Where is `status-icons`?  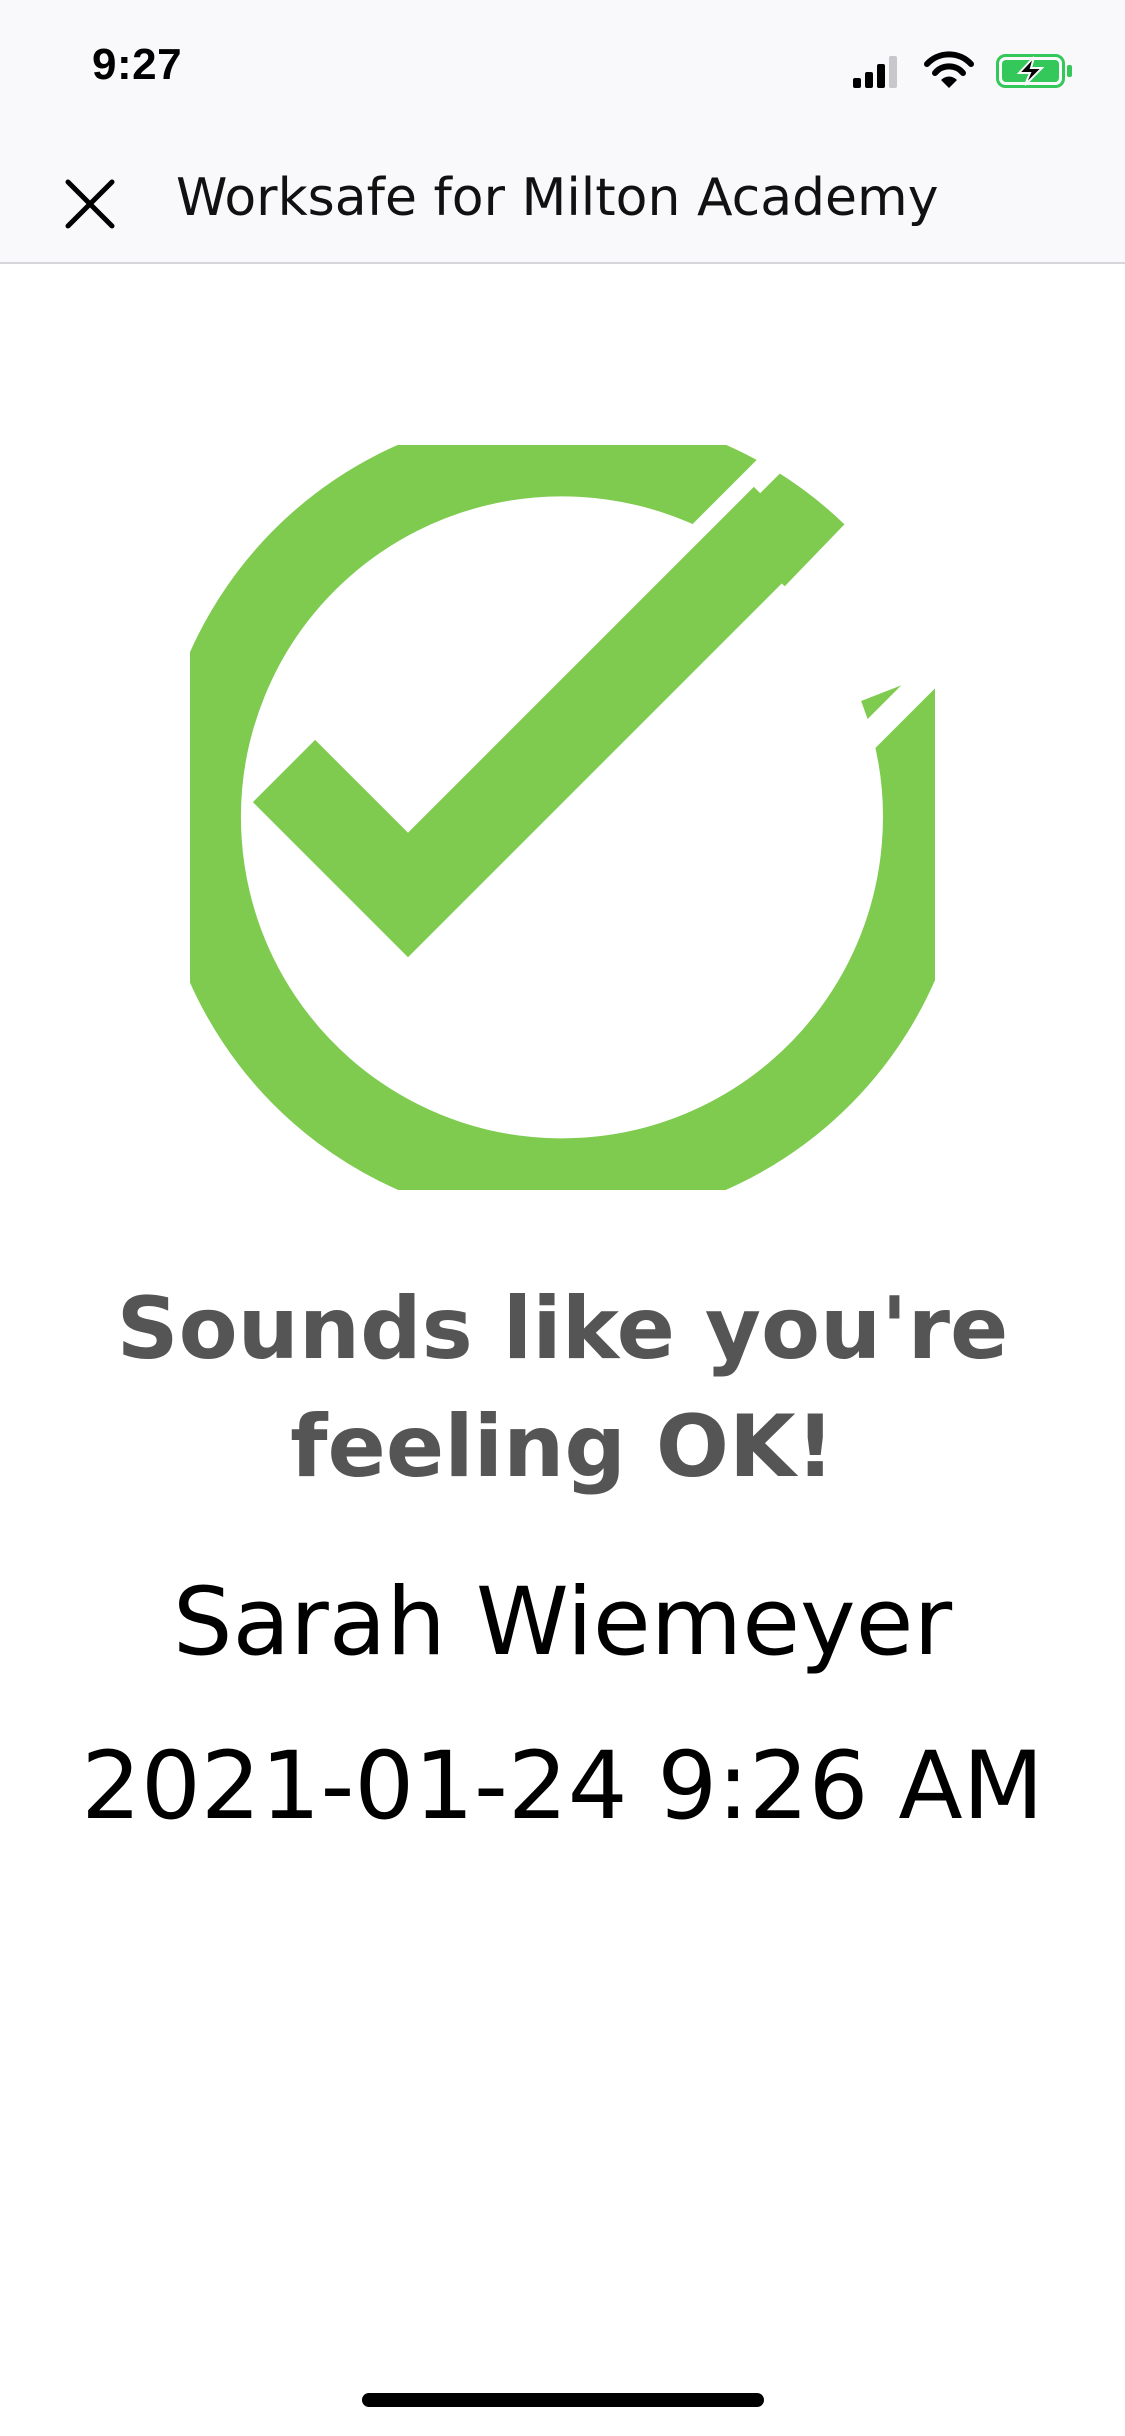 status-icons is located at coordinates (966, 70).